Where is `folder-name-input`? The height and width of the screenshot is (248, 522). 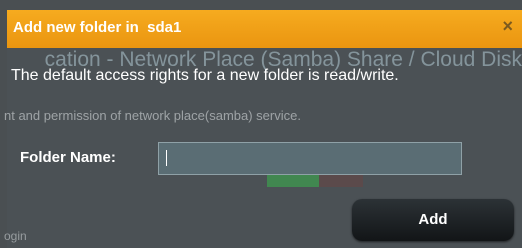 folder-name-input is located at coordinates (310, 158).